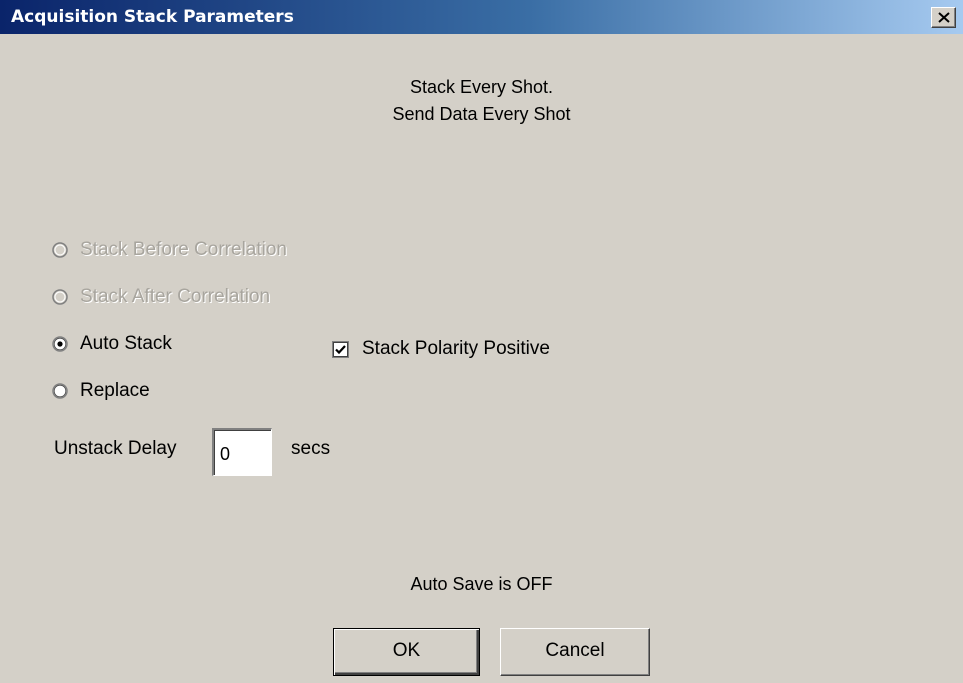 This screenshot has height=683, width=963. I want to click on cancel-button: Cancel, so click(575, 652).